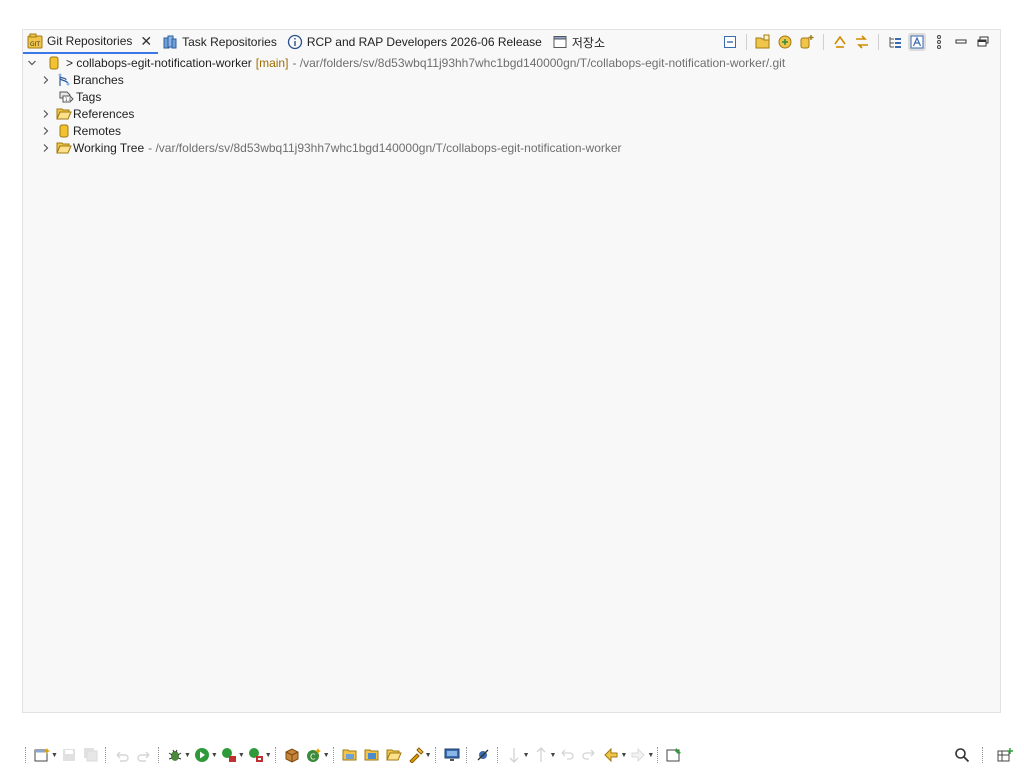 This screenshot has width=1024, height=768. What do you see at coordinates (122, 755) in the screenshot?
I see `undo-button` at bounding box center [122, 755].